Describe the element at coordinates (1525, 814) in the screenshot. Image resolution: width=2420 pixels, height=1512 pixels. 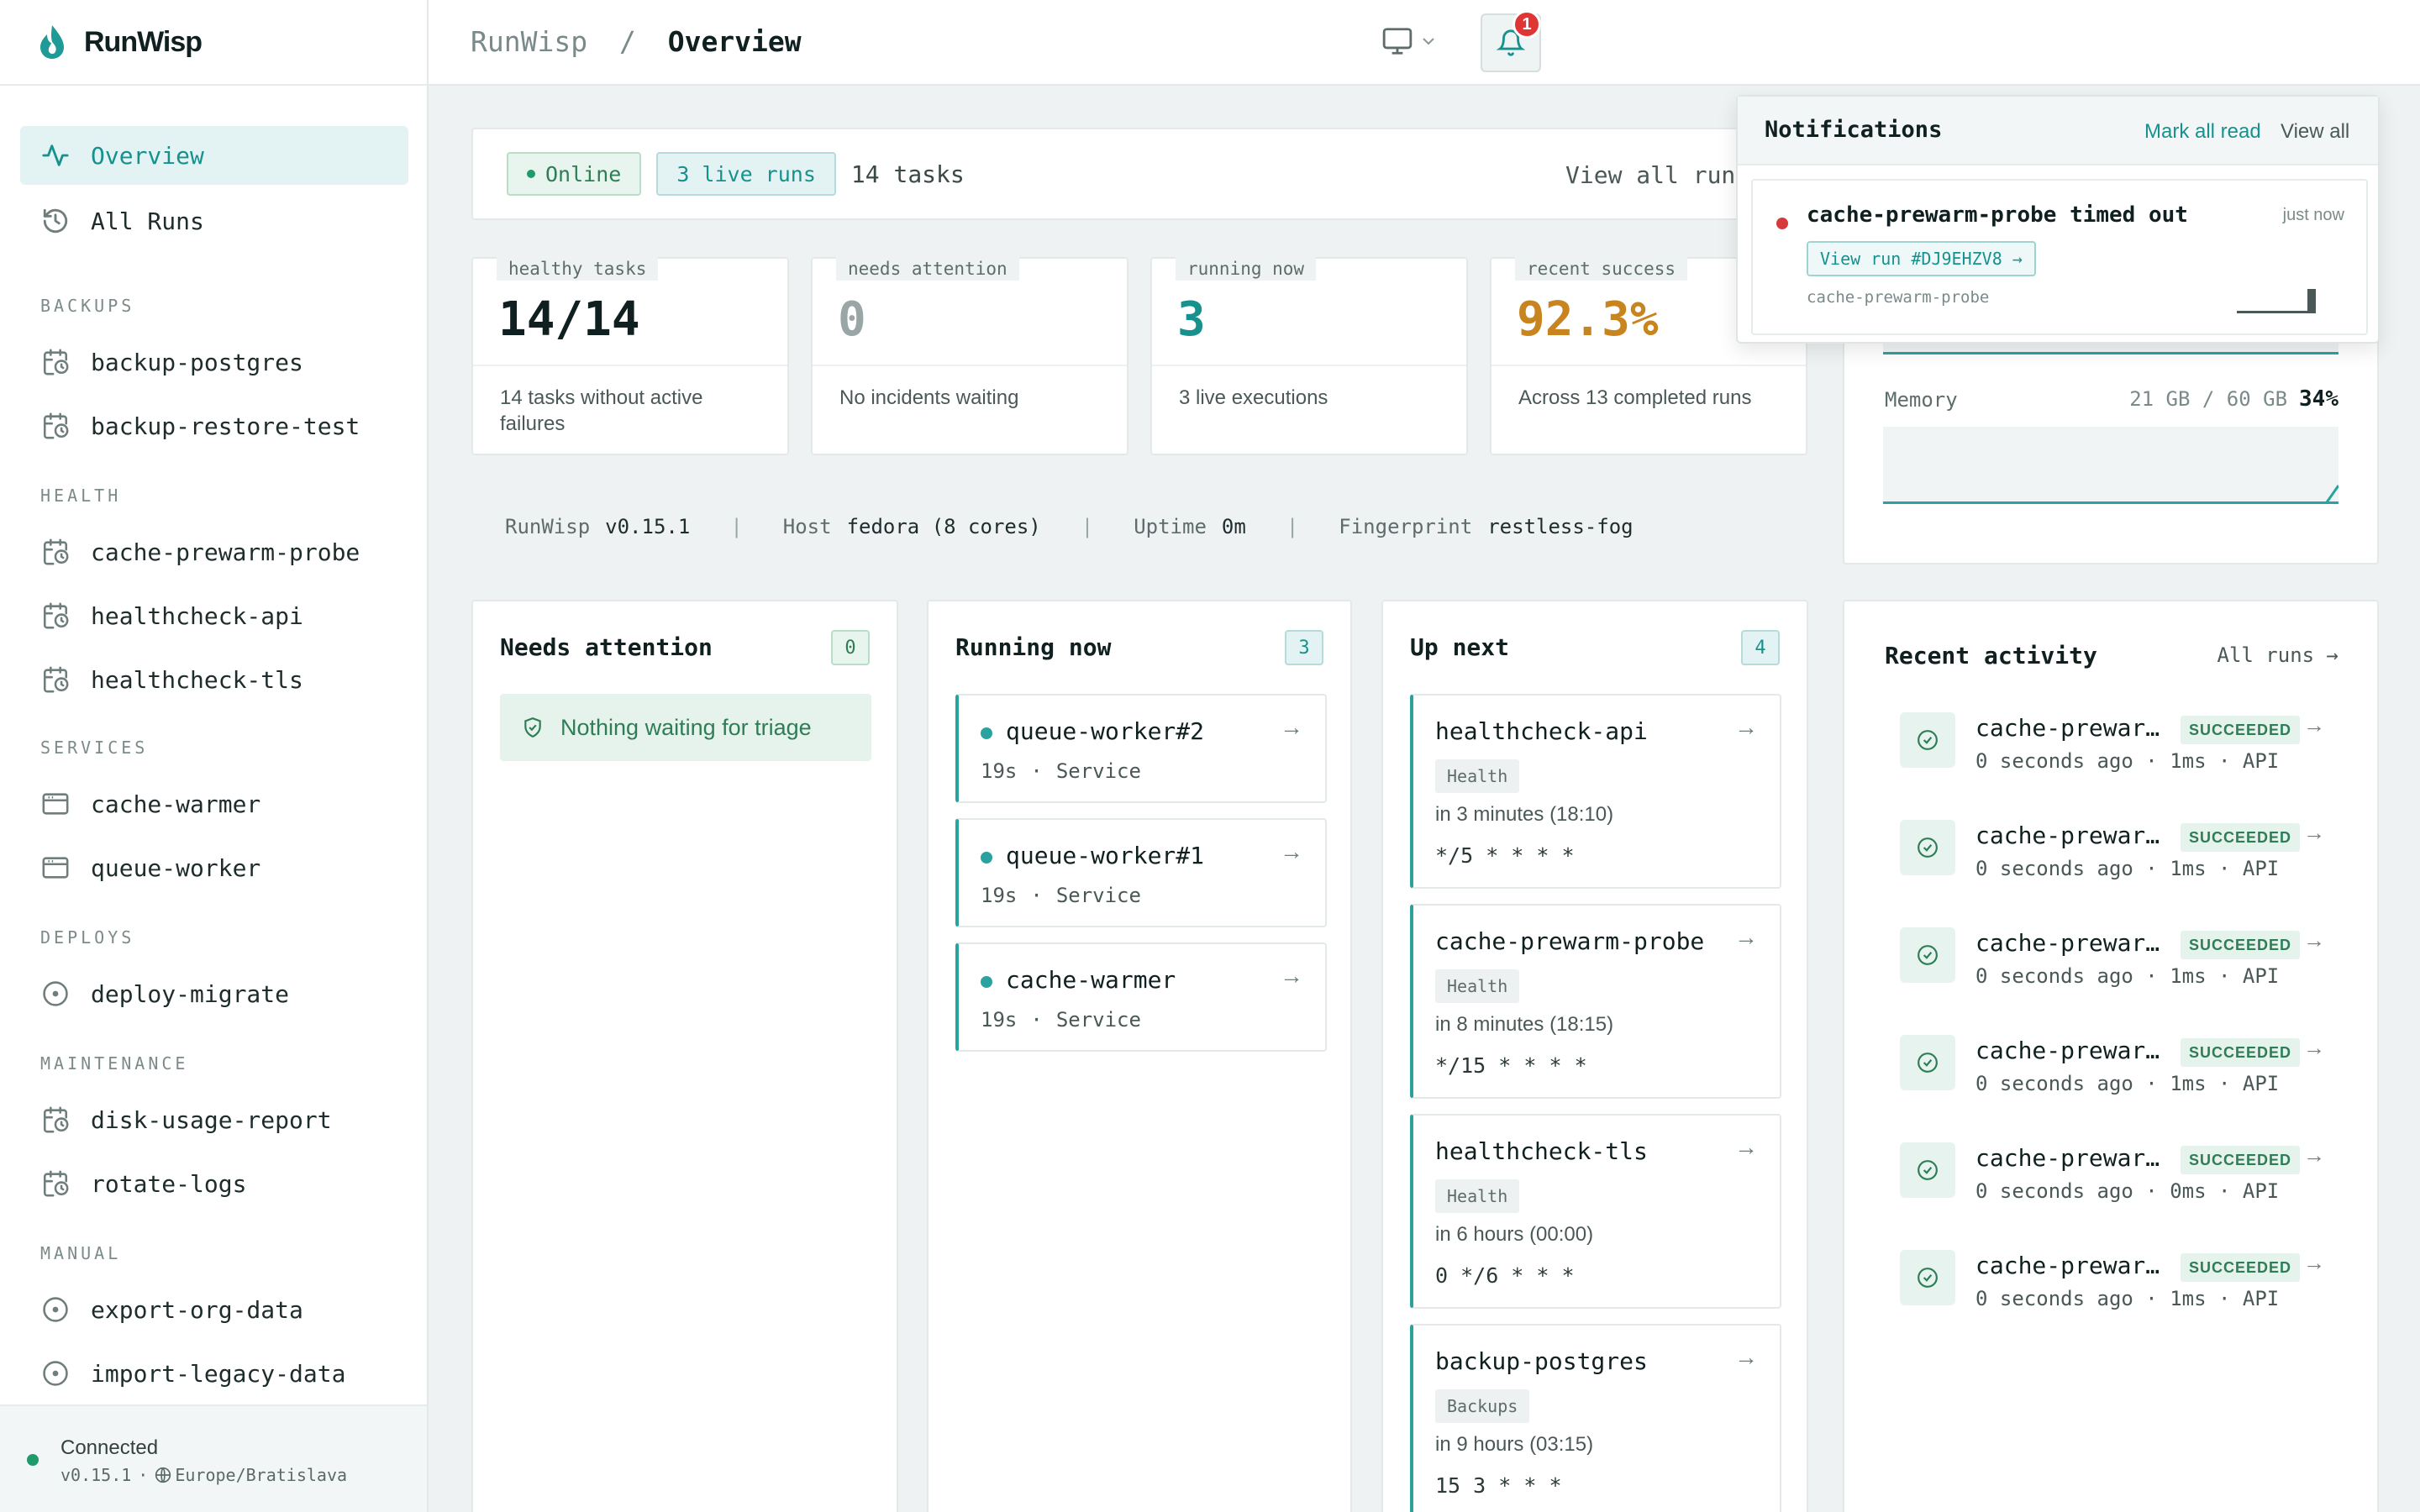
I see `next-run-time: in 3 minutes (18:10)` at that location.